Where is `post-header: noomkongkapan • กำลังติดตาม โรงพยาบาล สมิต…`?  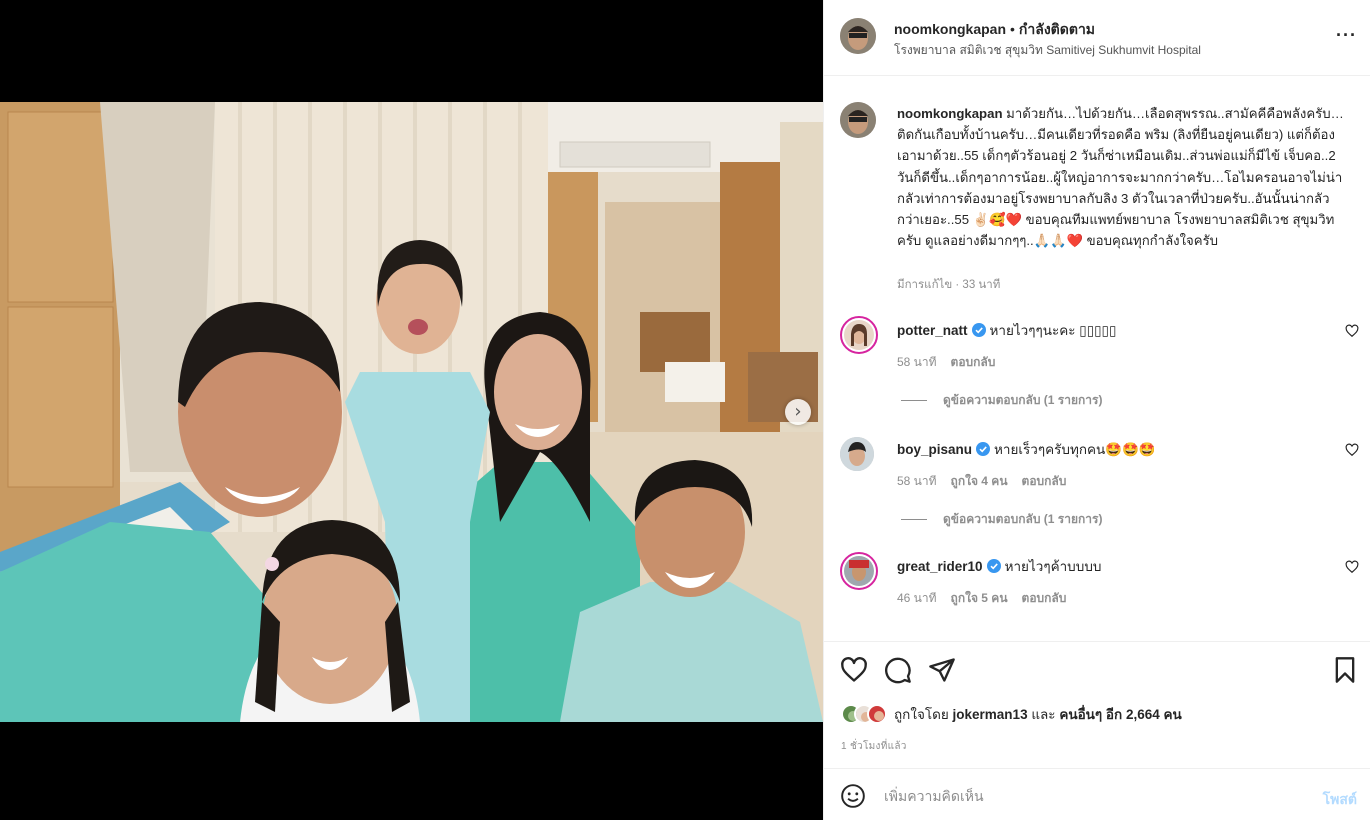 post-header: noomkongkapan • กำลังติดตาม โรงพยาบาล สมิต… is located at coordinates (1097, 38).